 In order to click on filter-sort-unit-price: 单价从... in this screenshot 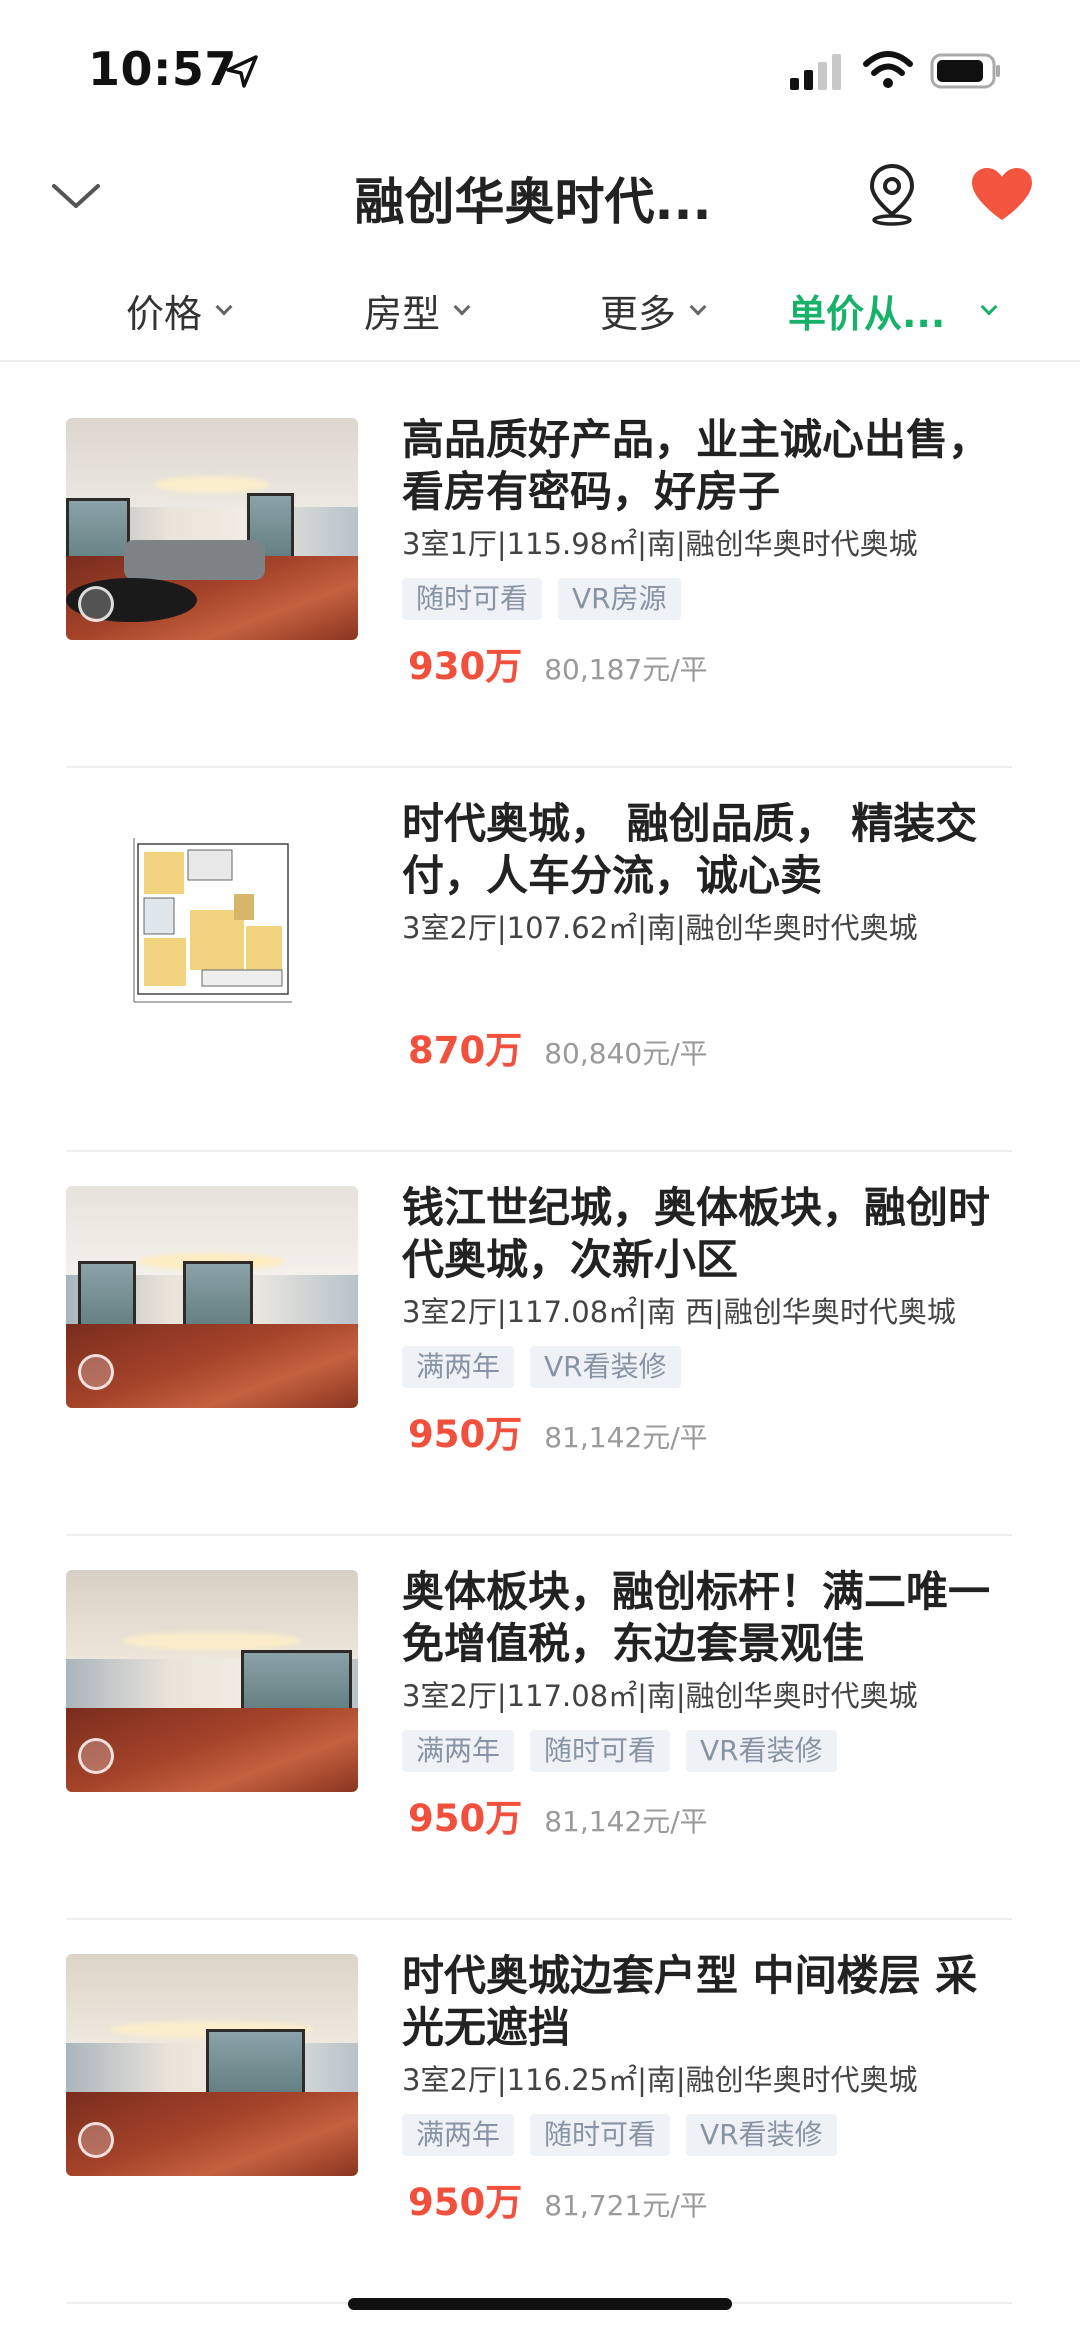, I will do `click(893, 310)`.